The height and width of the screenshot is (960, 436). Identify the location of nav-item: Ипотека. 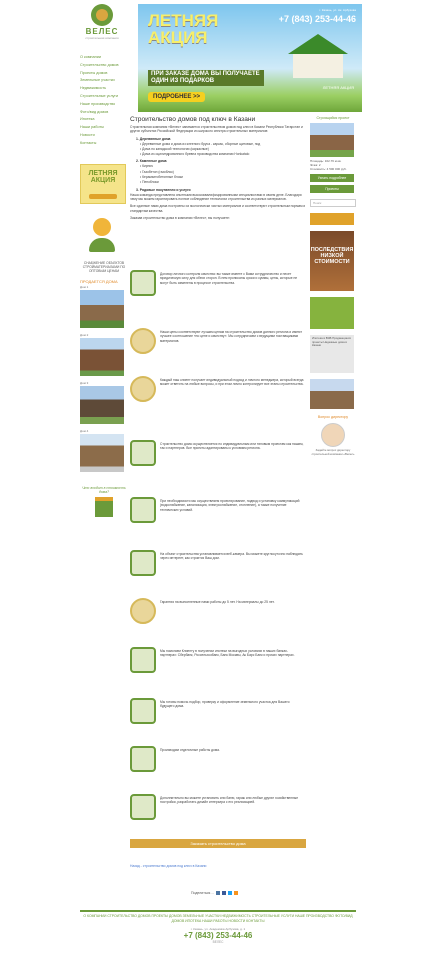
(104, 120).